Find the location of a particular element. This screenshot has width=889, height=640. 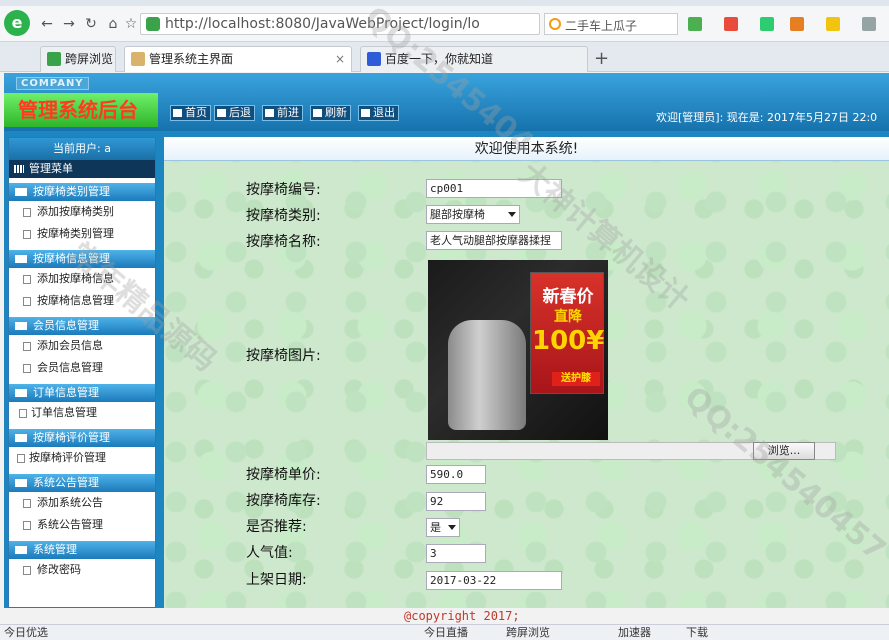

date-label: 上架日期: is located at coordinates (276, 580).